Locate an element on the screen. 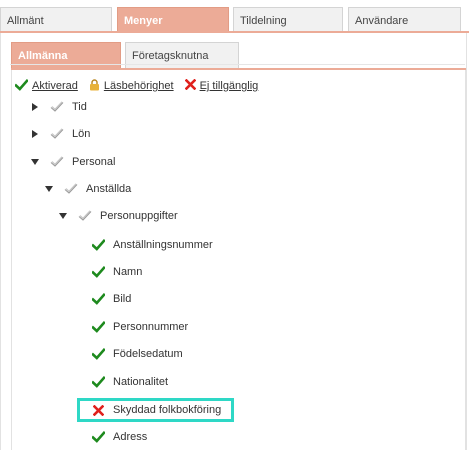 The image size is (469, 450). tab-tildelning: Tildelning is located at coordinates (288, 19).